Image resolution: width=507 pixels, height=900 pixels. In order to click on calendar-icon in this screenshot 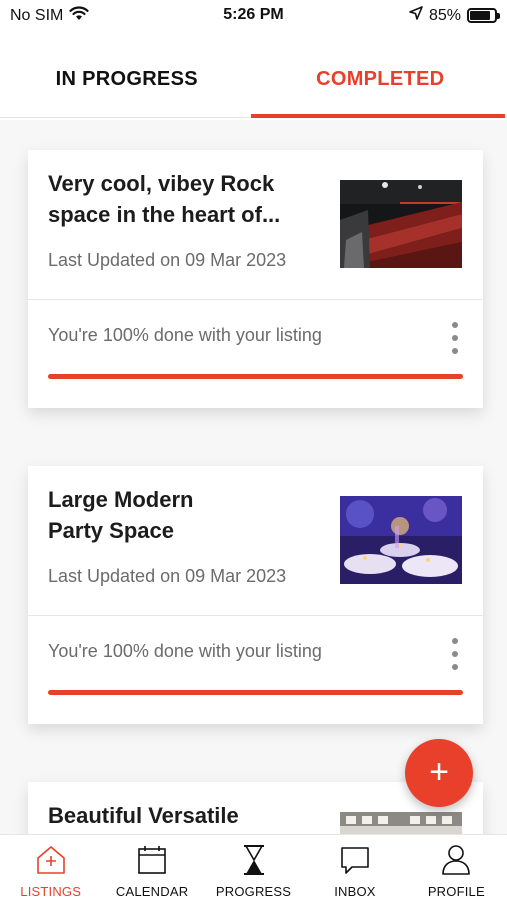, I will do `click(152, 861)`.